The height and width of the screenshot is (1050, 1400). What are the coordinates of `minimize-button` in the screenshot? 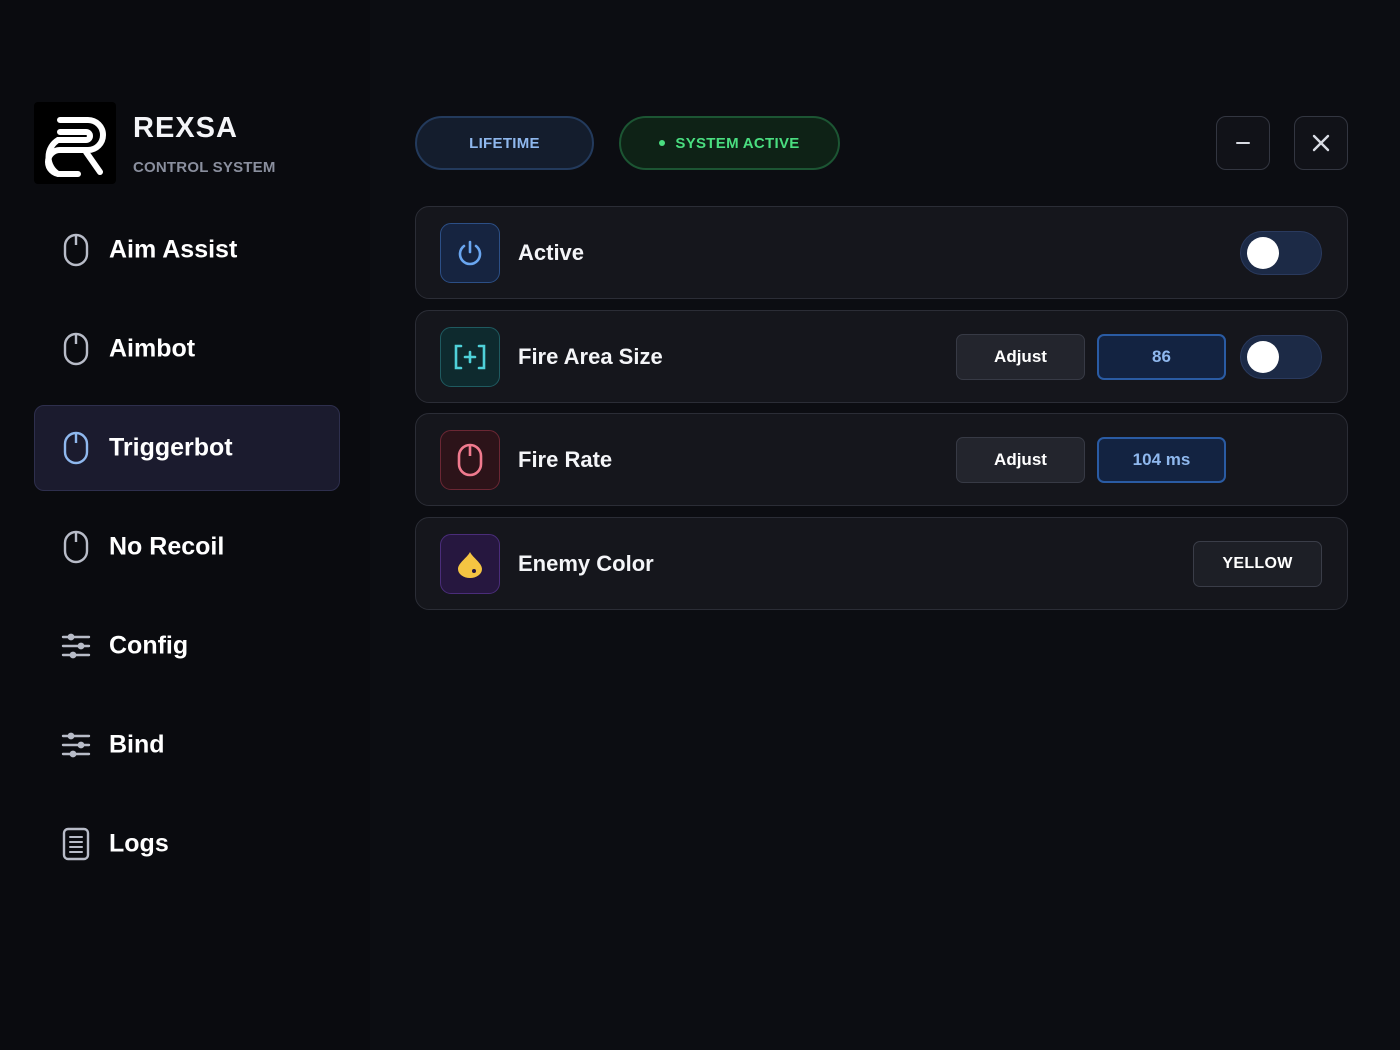 It's located at (1243, 143).